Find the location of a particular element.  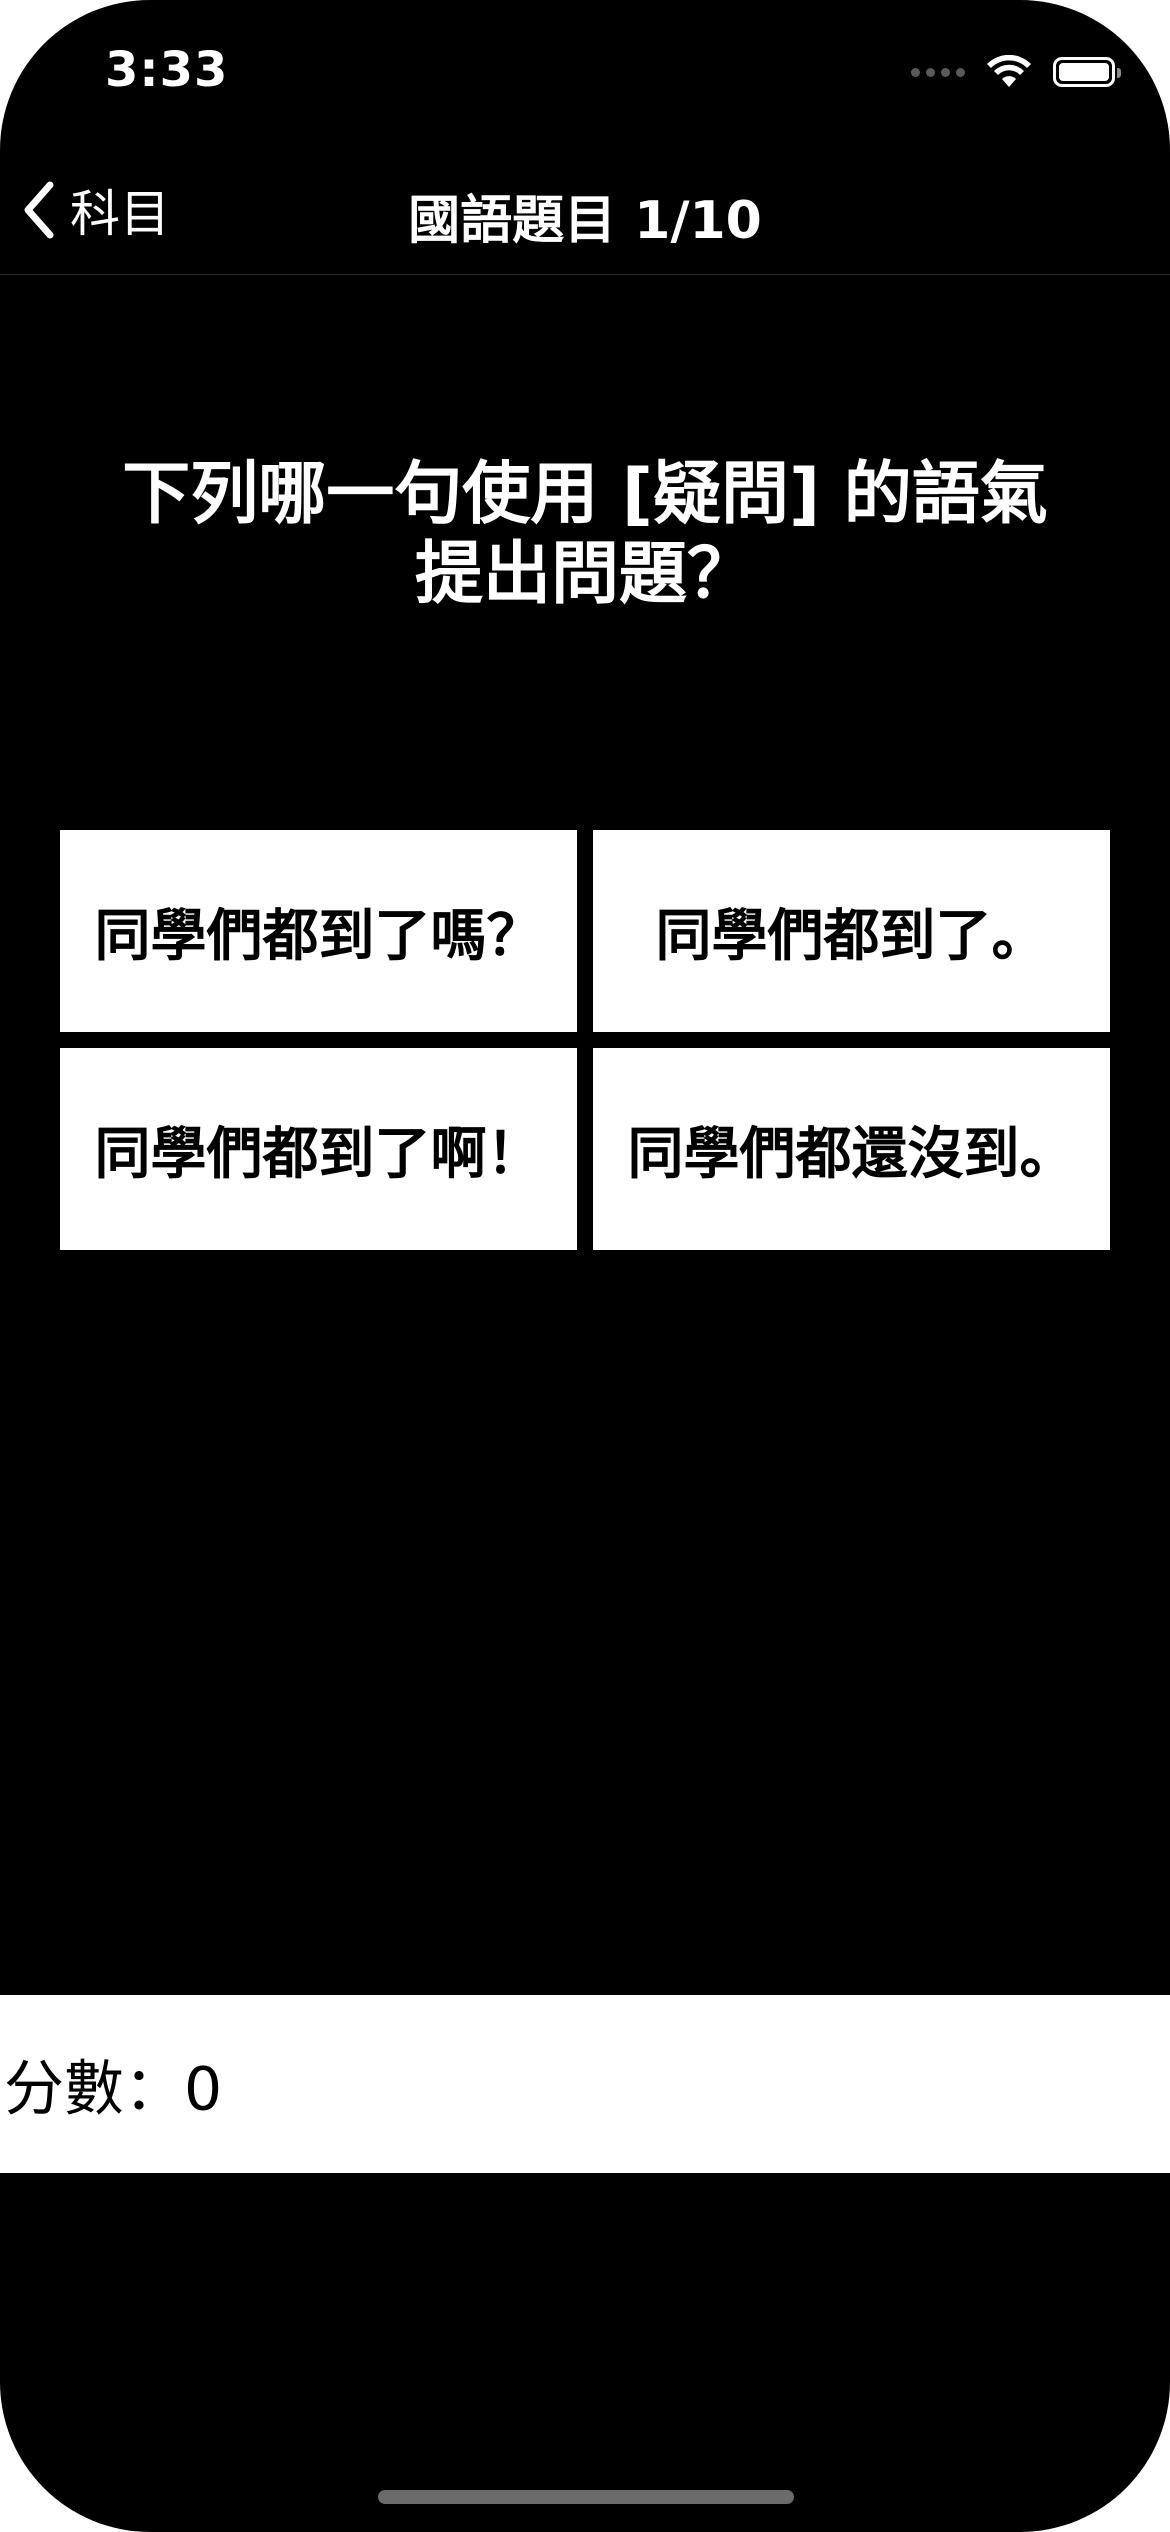

score-bar: 分數：0 is located at coordinates (585, 2084).